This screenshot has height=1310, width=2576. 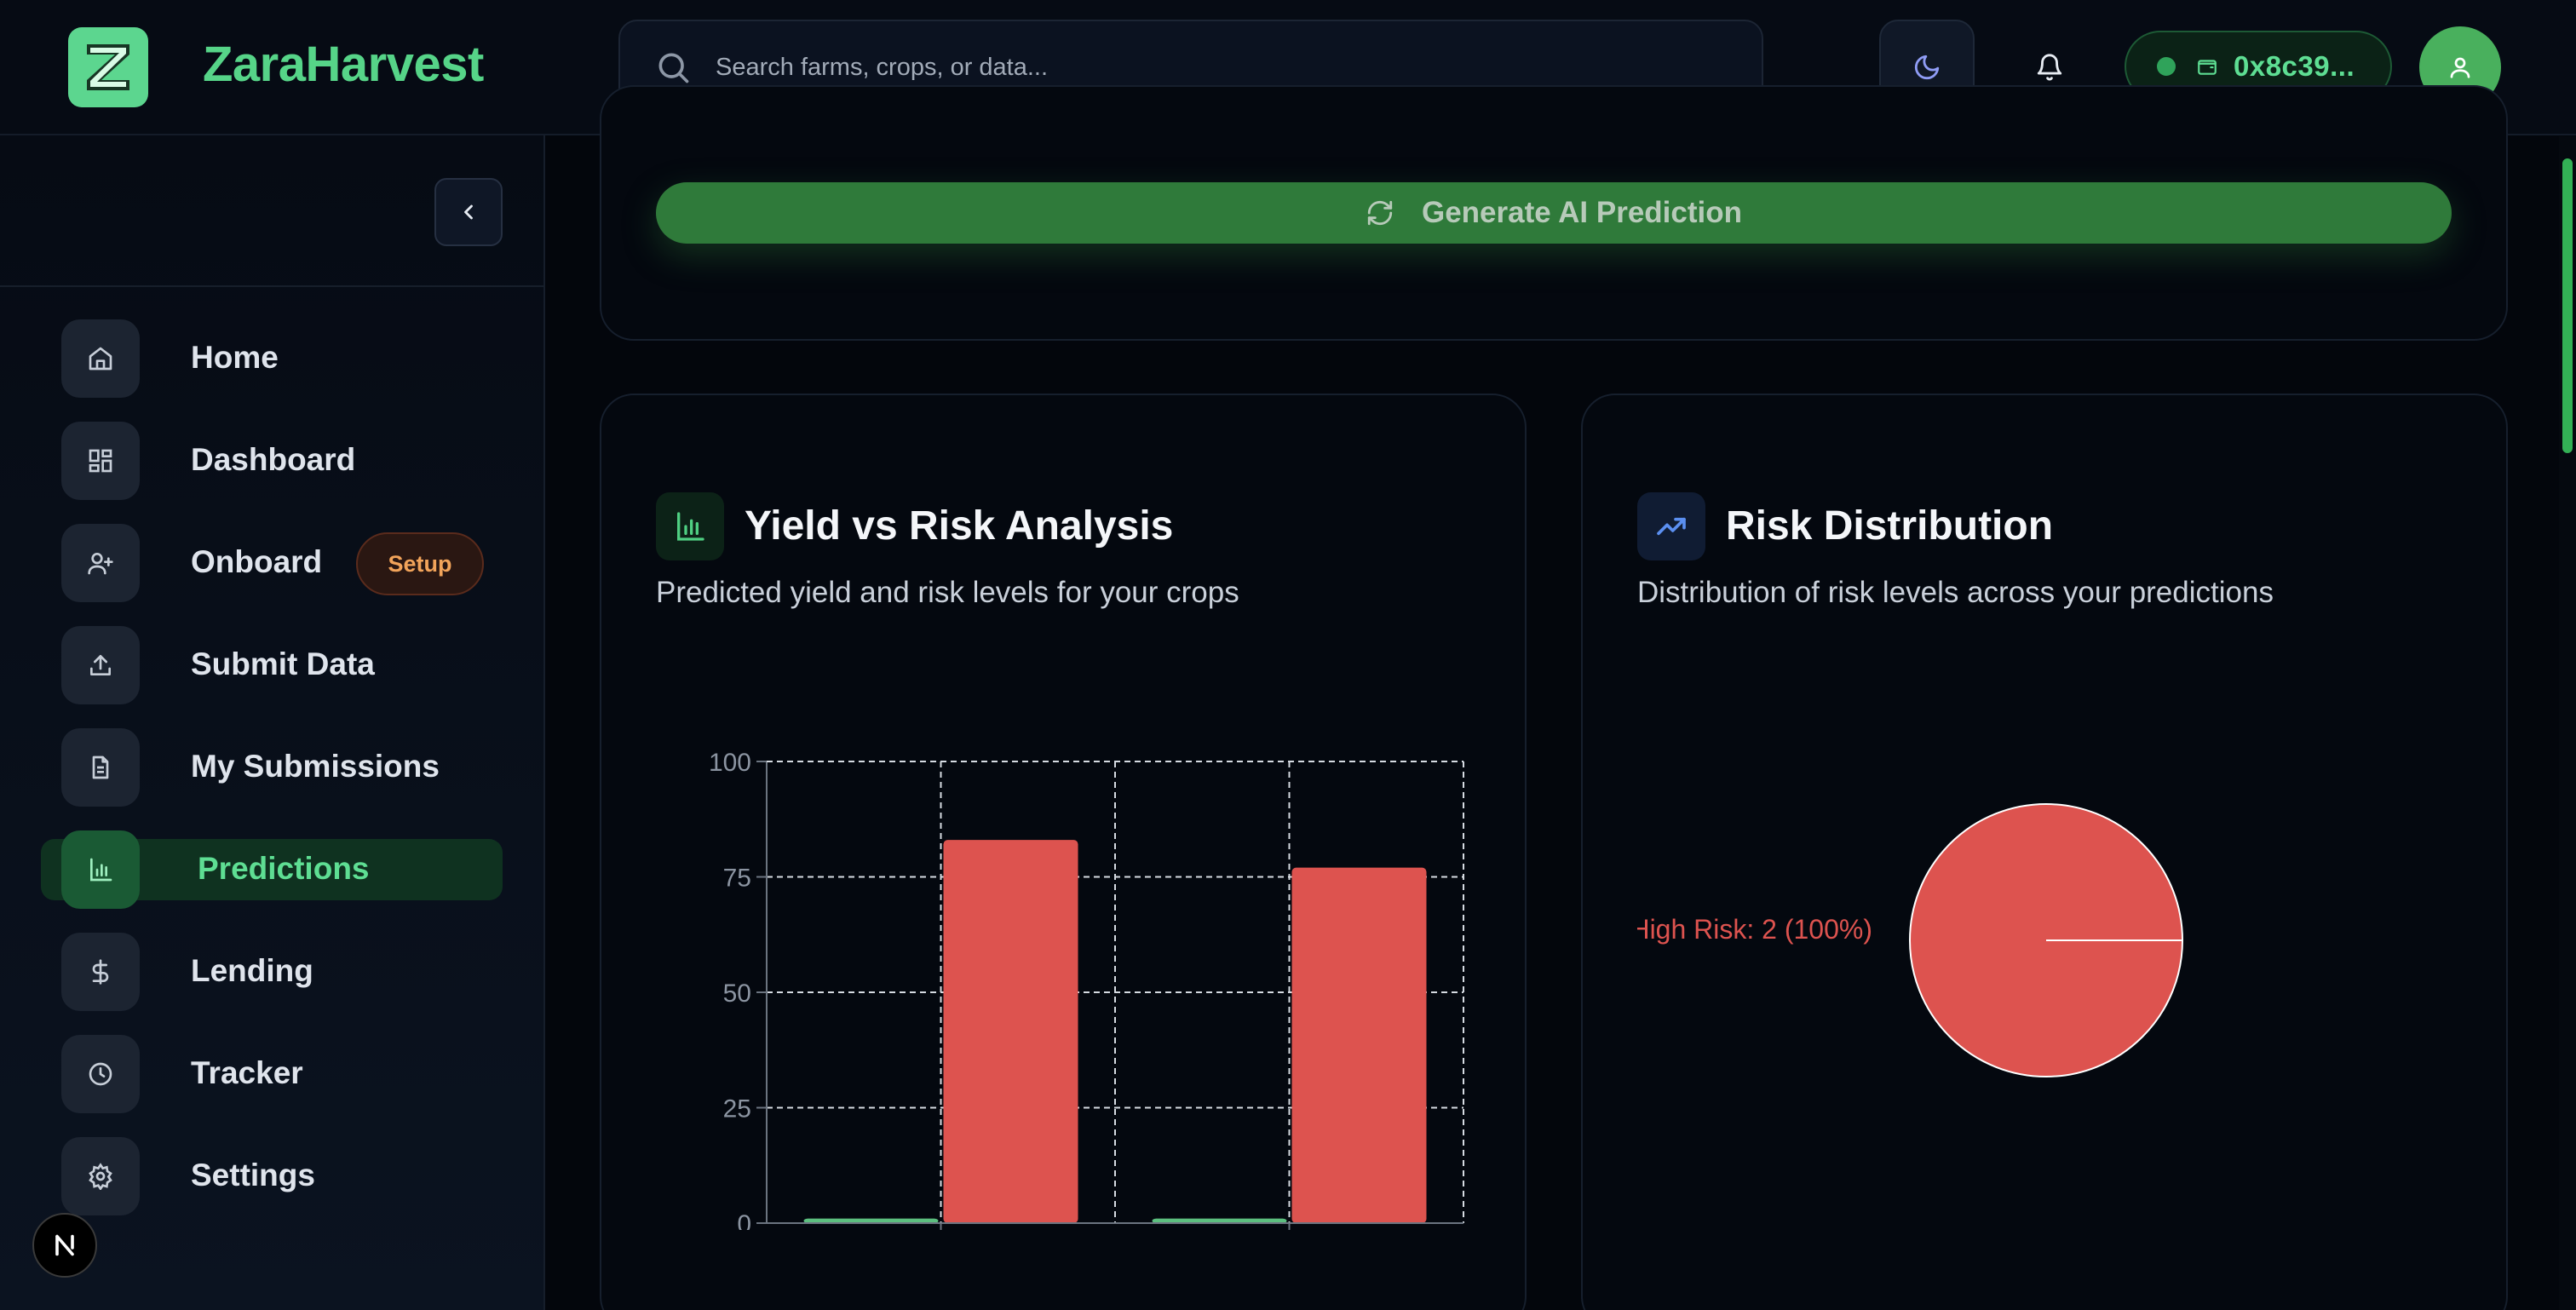 I want to click on gear-icon, so click(x=101, y=1176).